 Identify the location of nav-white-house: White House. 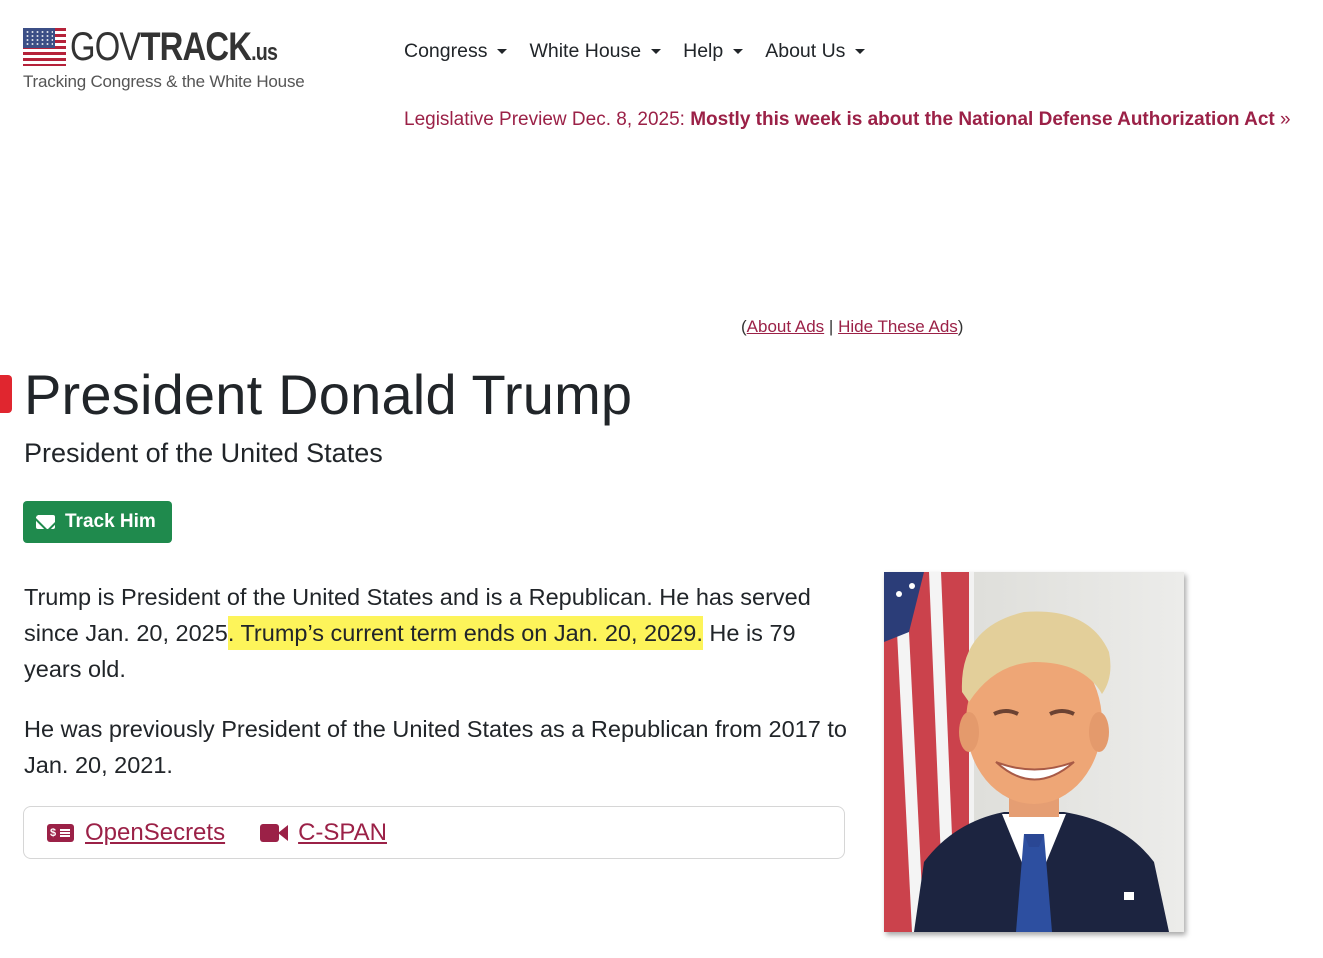
(595, 51).